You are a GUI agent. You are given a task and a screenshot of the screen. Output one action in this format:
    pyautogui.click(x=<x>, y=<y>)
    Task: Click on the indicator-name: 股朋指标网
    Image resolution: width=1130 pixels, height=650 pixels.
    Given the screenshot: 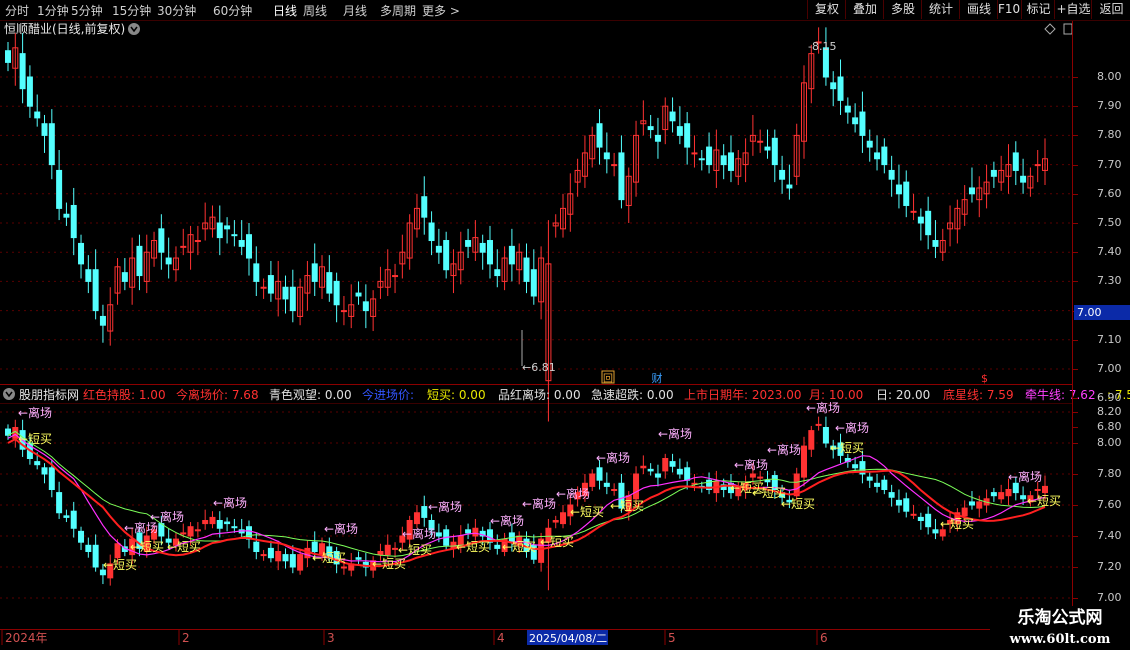 What is the action you would take?
    pyautogui.click(x=49, y=394)
    